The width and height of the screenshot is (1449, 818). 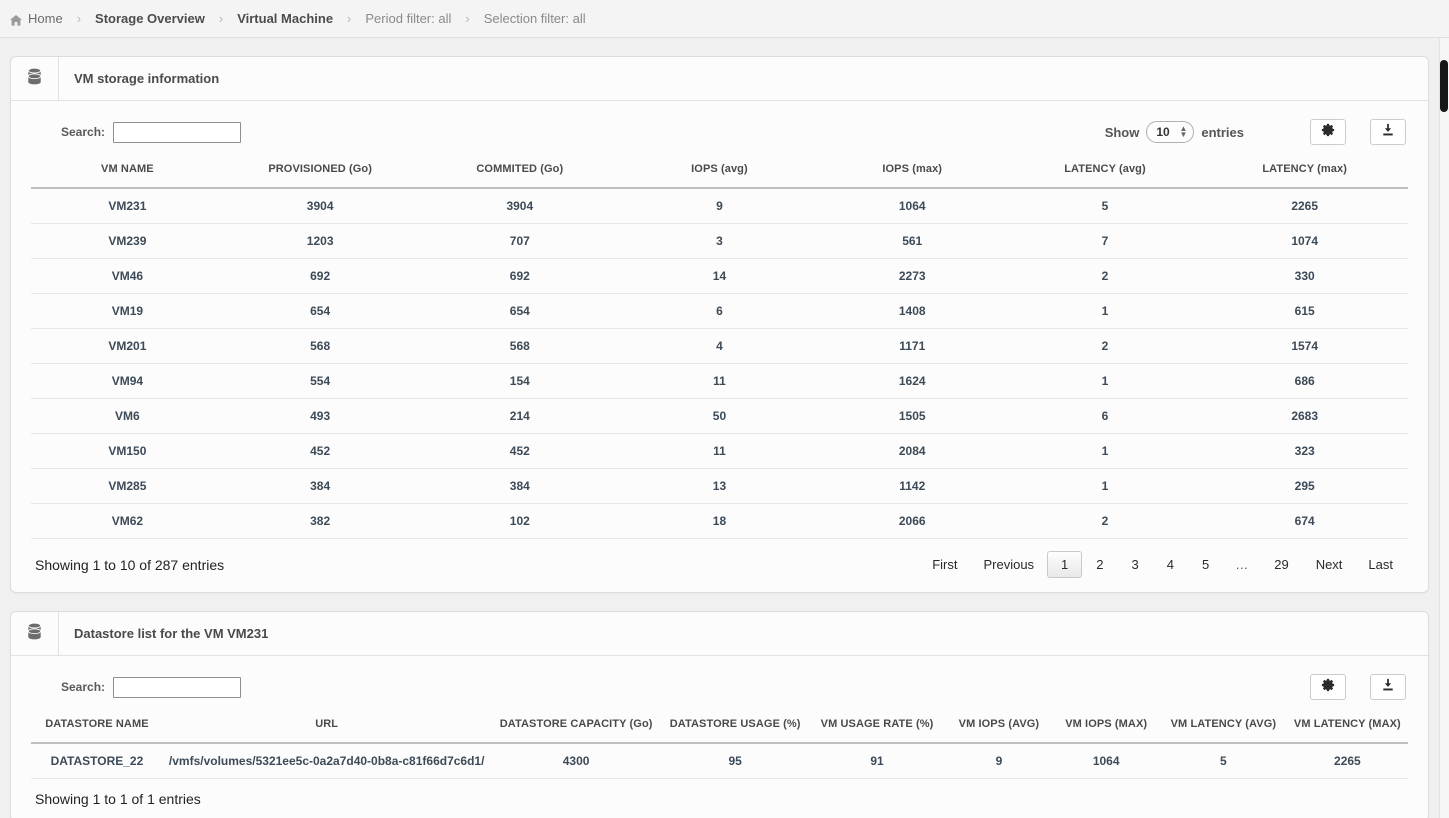 I want to click on pagination-page-last-number: 29, so click(x=1281, y=564).